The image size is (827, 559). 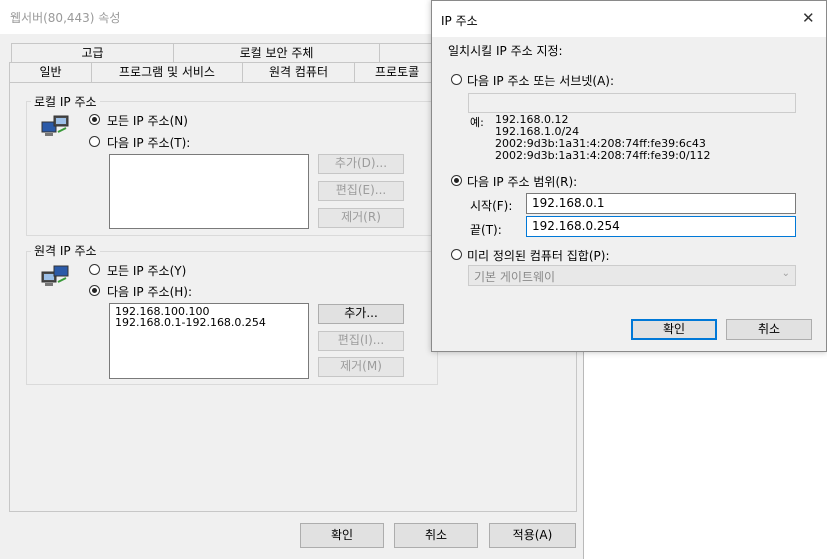 What do you see at coordinates (342, 535) in the screenshot?
I see `ok-button: 확인` at bounding box center [342, 535].